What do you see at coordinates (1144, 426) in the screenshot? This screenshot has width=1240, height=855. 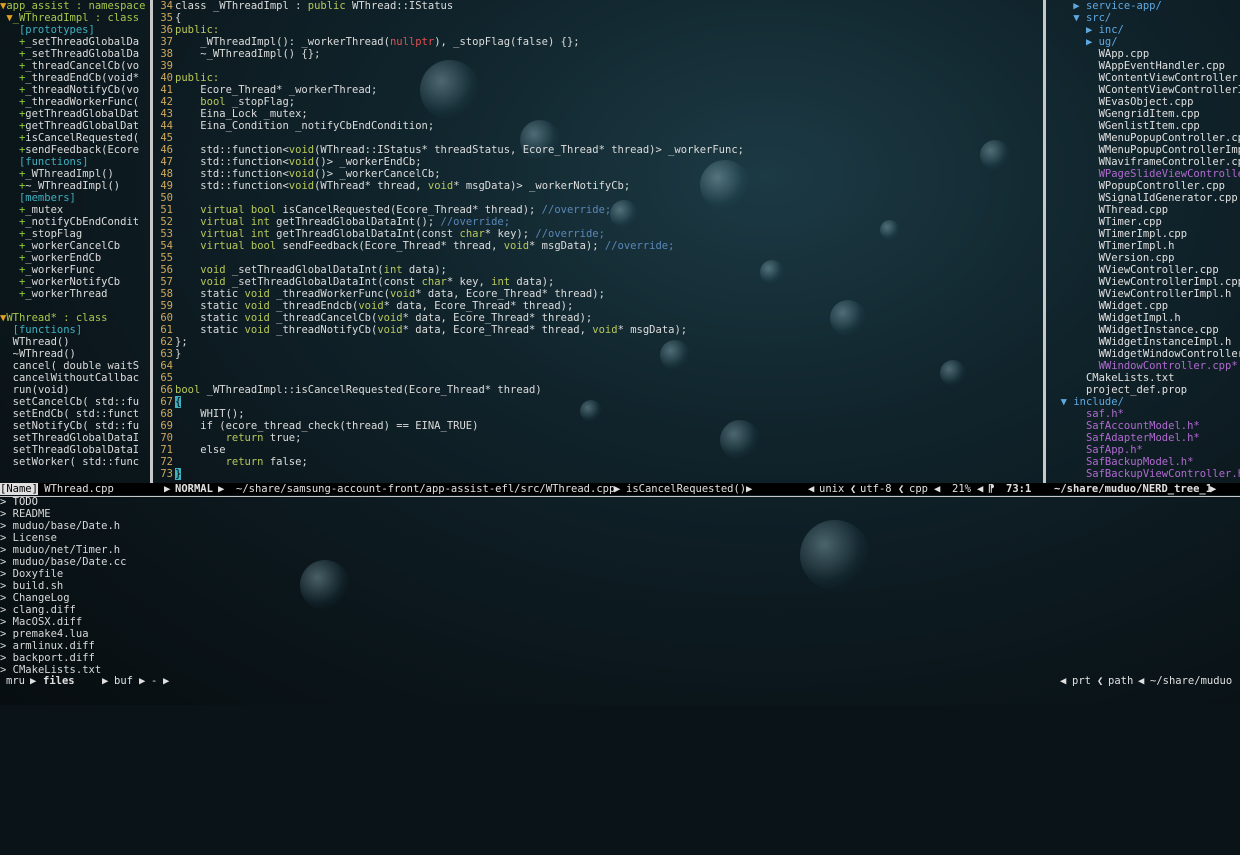 I see `tree-item: SafAccountModel.h*` at bounding box center [1144, 426].